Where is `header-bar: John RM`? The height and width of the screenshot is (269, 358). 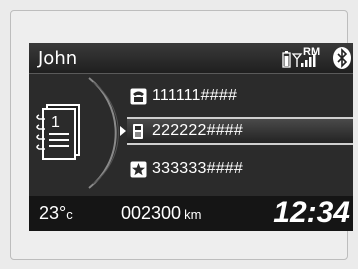
header-bar: John RM is located at coordinates (191, 58).